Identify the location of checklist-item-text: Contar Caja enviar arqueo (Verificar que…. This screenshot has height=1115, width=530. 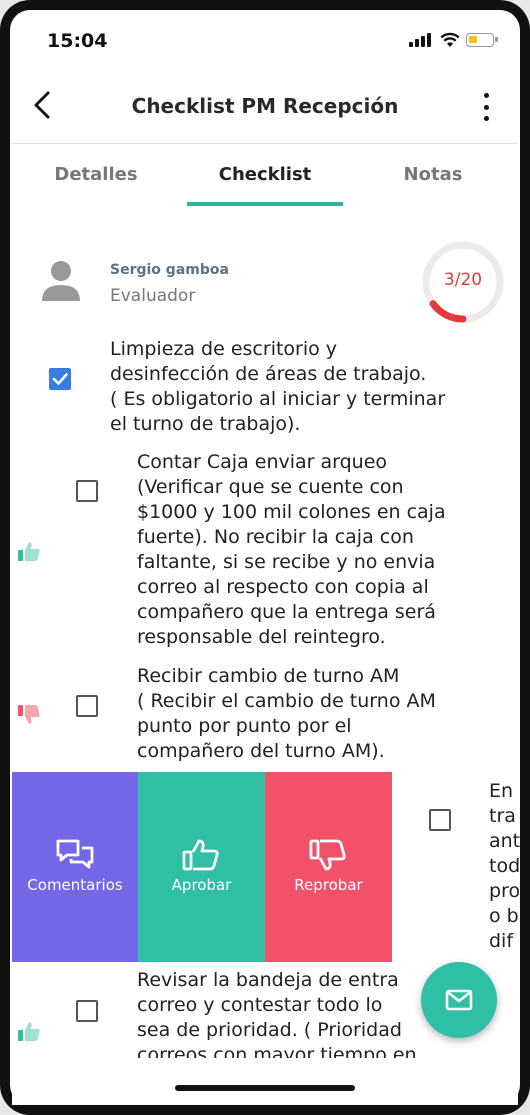
(291, 549).